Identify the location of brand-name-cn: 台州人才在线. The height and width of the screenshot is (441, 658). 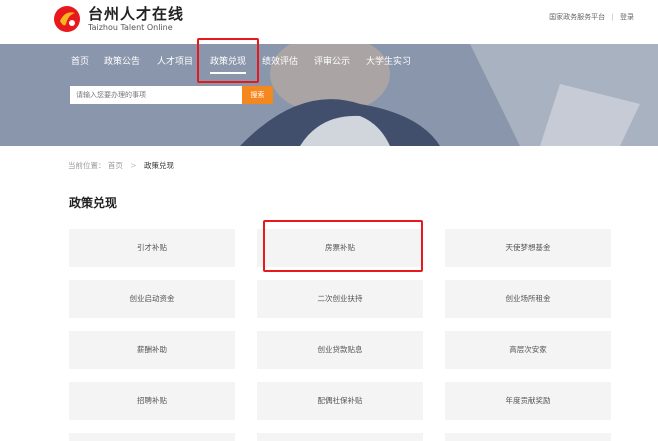
(136, 14).